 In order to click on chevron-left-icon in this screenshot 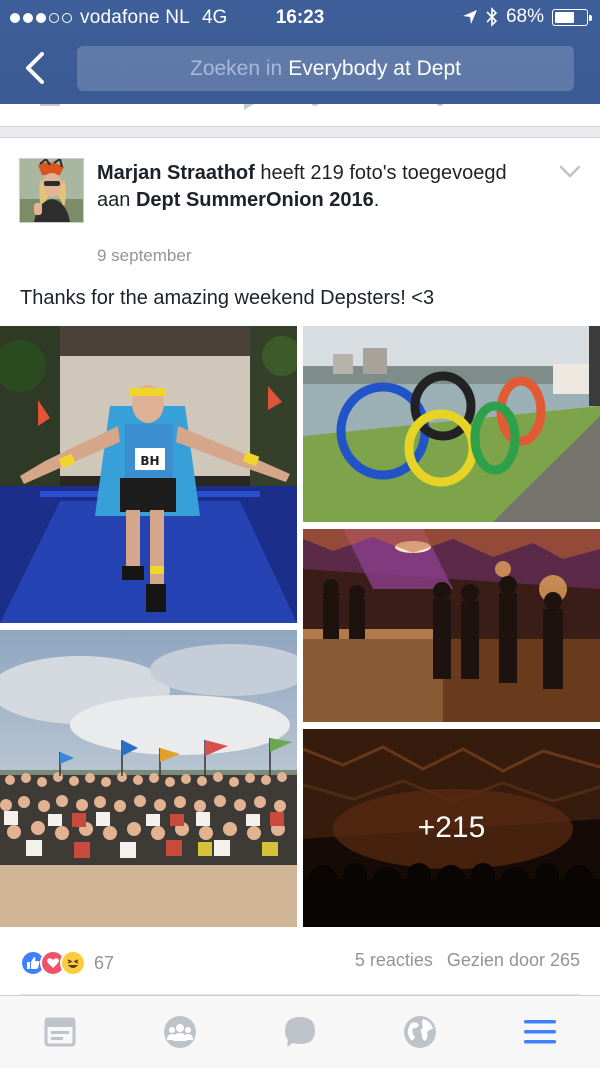, I will do `click(35, 68)`.